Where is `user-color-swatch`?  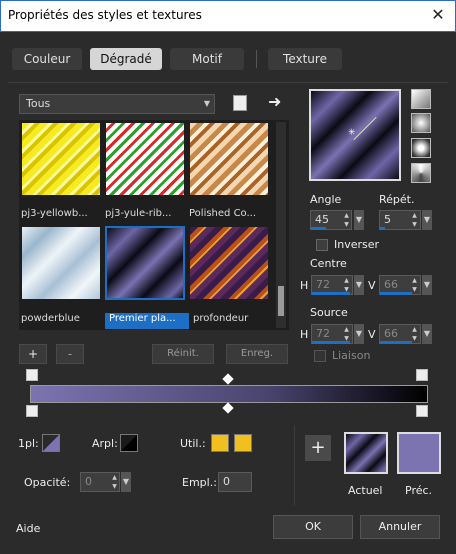
user-color-swatch is located at coordinates (220, 443).